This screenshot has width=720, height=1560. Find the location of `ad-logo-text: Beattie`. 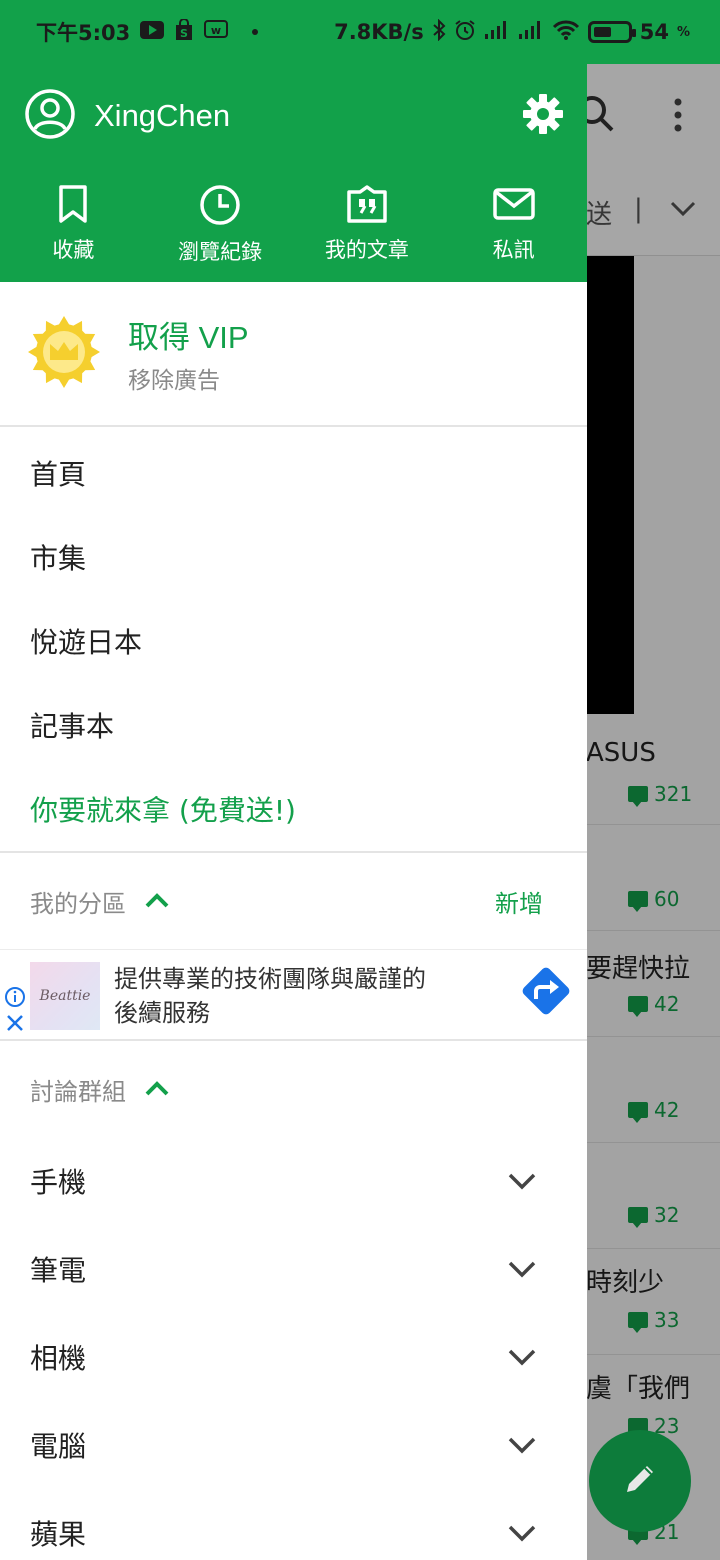

ad-logo-text: Beattie is located at coordinates (65, 996).